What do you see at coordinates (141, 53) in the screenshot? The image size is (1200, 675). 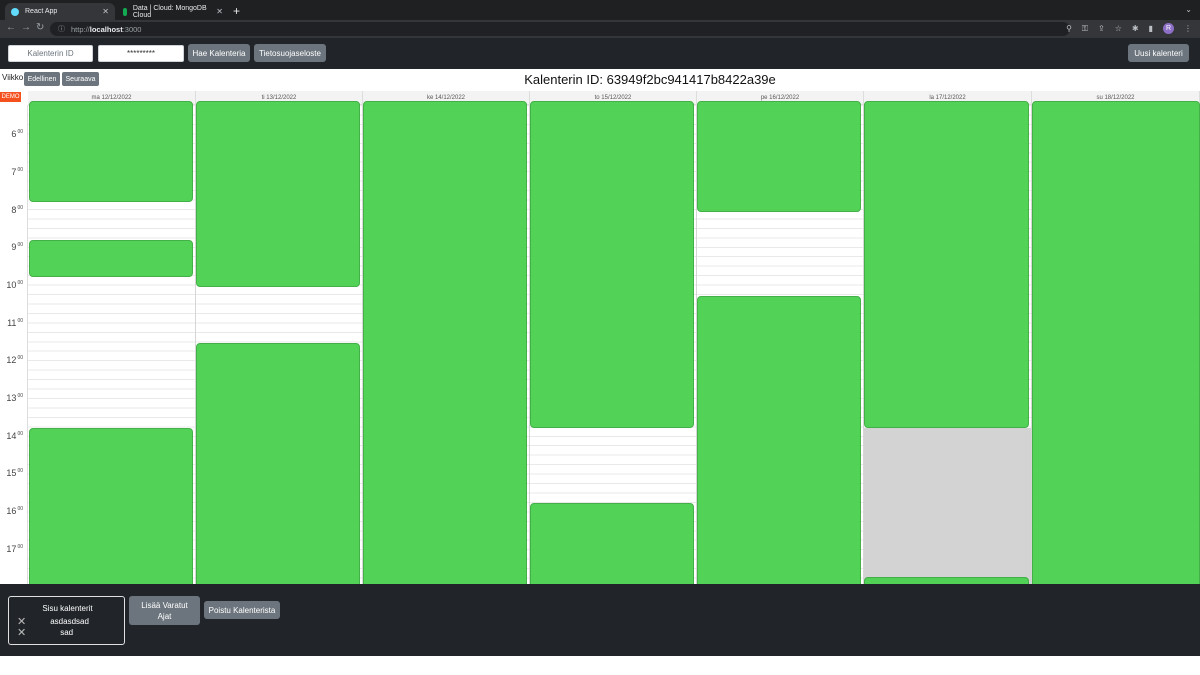 I see `password-input: *********` at bounding box center [141, 53].